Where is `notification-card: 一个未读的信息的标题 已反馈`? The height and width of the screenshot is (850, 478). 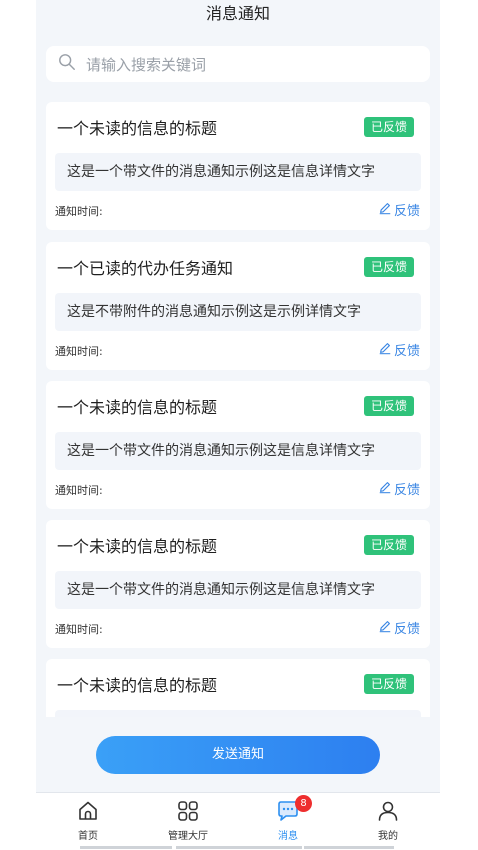 notification-card: 一个未读的信息的标题 已反馈 is located at coordinates (238, 688).